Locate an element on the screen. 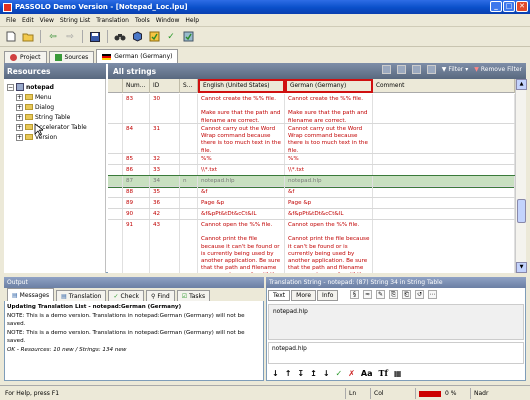 This screenshot has height=400, width=530. reject-icon: ✗ is located at coordinates (351, 373).